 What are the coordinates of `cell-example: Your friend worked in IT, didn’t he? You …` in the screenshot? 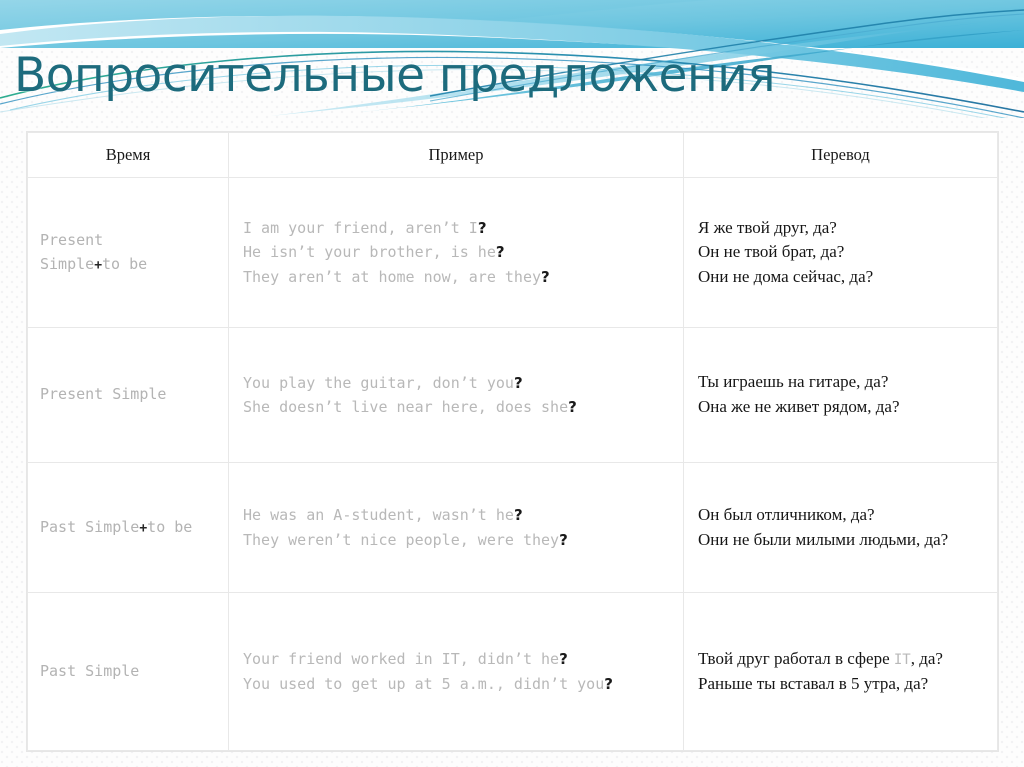 It's located at (456, 671).